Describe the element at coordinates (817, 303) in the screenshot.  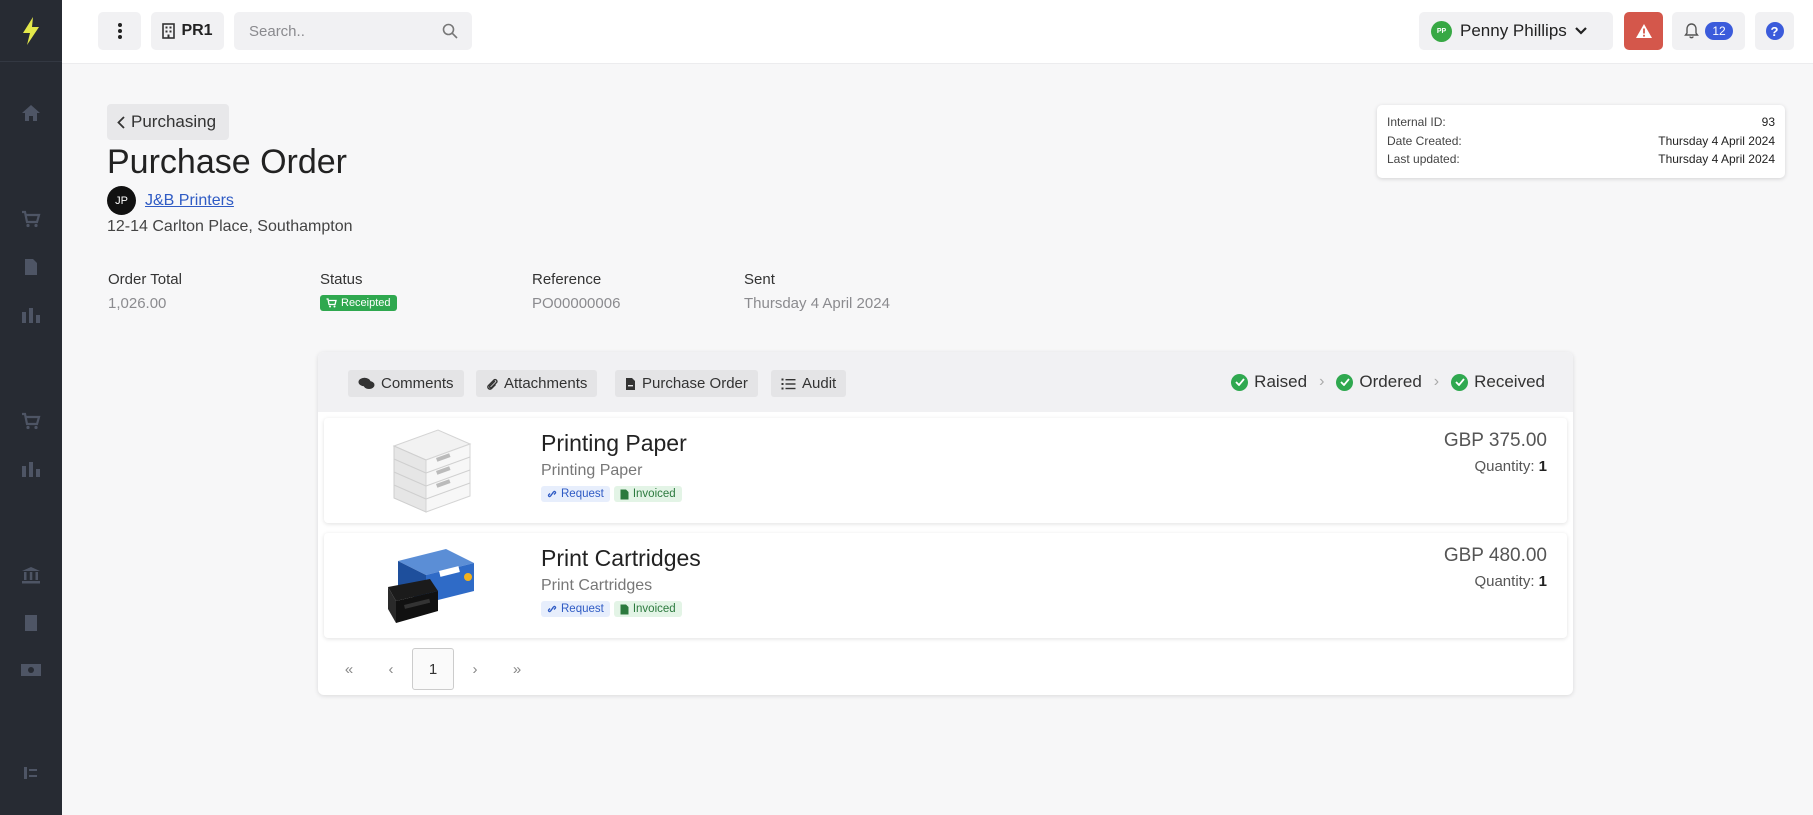
I see `sent-value: Thursday 4 April 2024` at that location.